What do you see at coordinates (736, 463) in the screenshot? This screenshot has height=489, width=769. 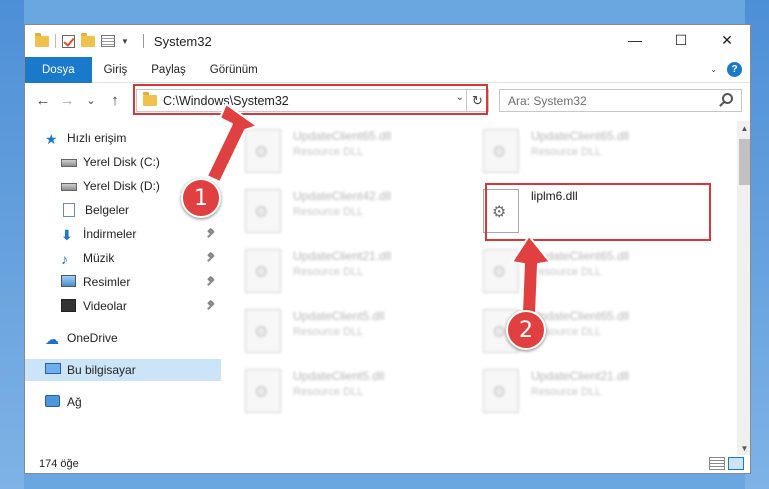 I see `large-icons-view-icon` at bounding box center [736, 463].